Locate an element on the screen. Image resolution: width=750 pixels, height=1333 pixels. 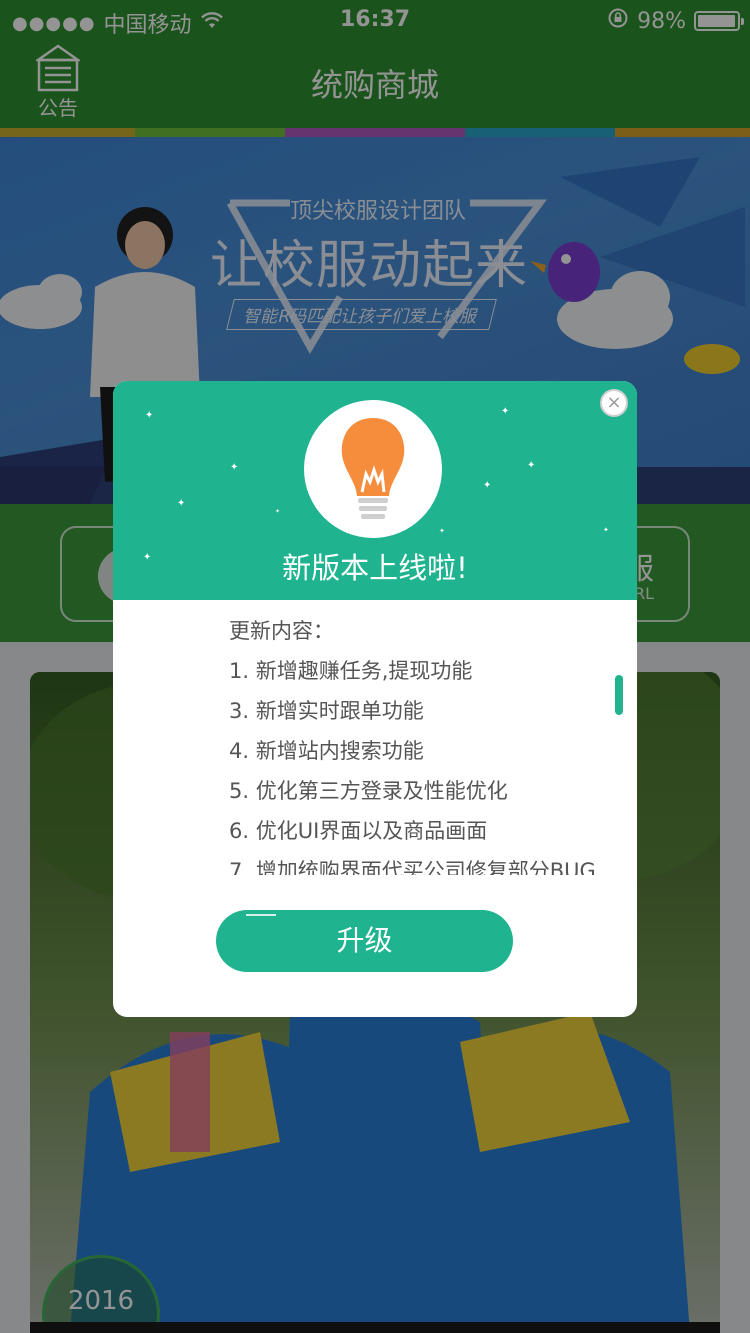
upgrade-button-label: 升级 is located at coordinates (364, 940).